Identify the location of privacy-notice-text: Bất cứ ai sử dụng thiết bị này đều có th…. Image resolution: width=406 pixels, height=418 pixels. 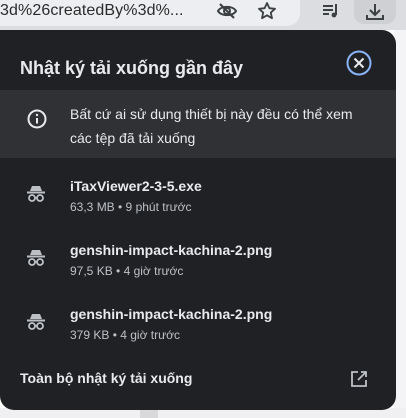
(211, 126).